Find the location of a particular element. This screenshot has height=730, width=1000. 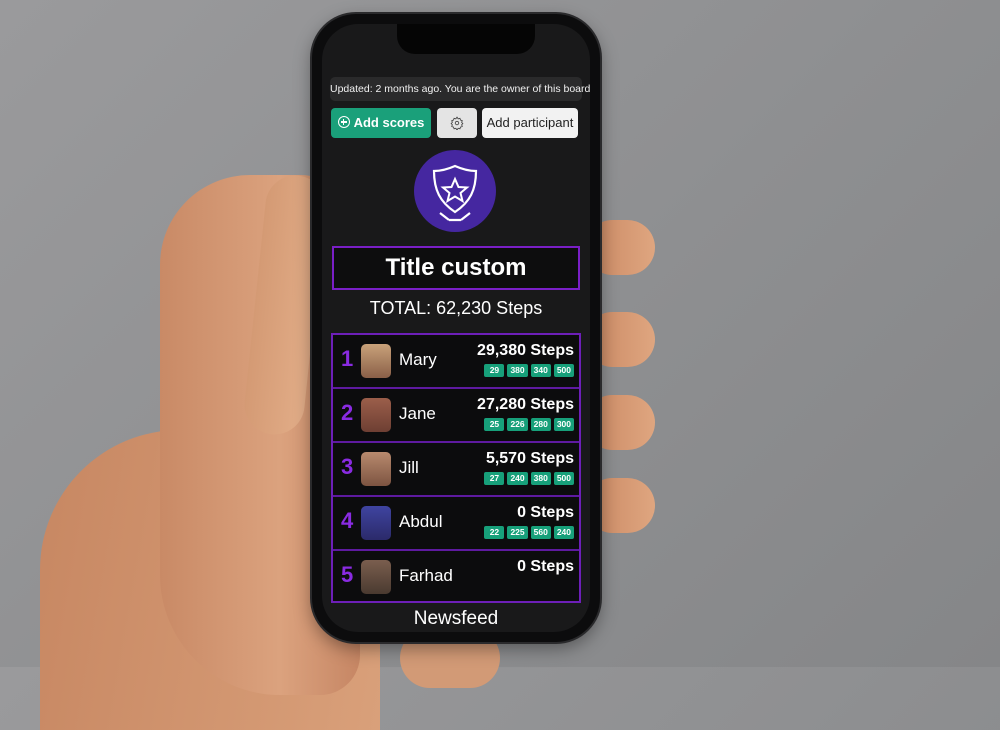

rank-number: 2 is located at coordinates (347, 412).